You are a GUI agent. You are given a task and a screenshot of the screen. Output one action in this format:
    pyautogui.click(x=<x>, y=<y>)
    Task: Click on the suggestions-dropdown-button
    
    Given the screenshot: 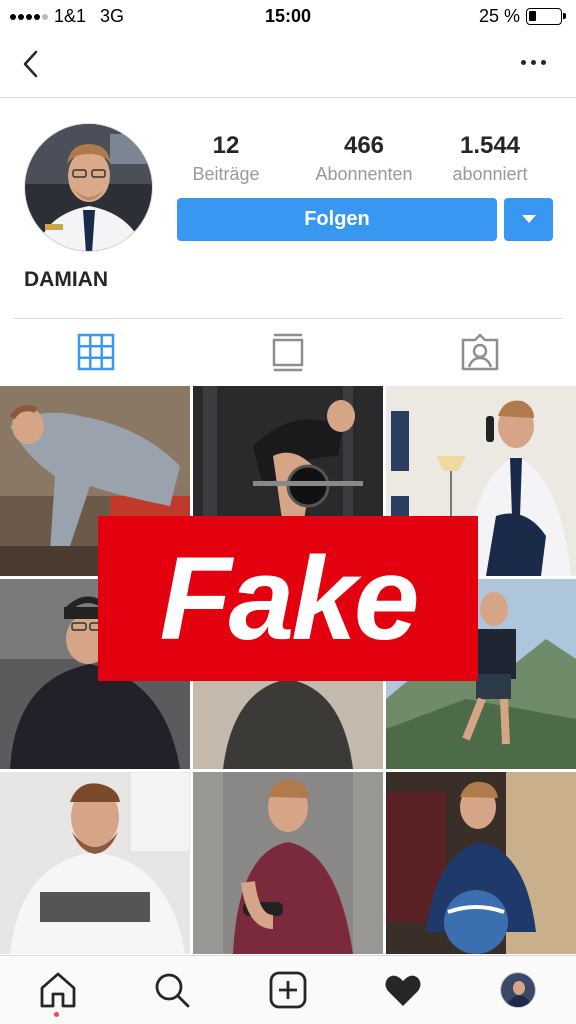 What is the action you would take?
    pyautogui.click(x=528, y=219)
    